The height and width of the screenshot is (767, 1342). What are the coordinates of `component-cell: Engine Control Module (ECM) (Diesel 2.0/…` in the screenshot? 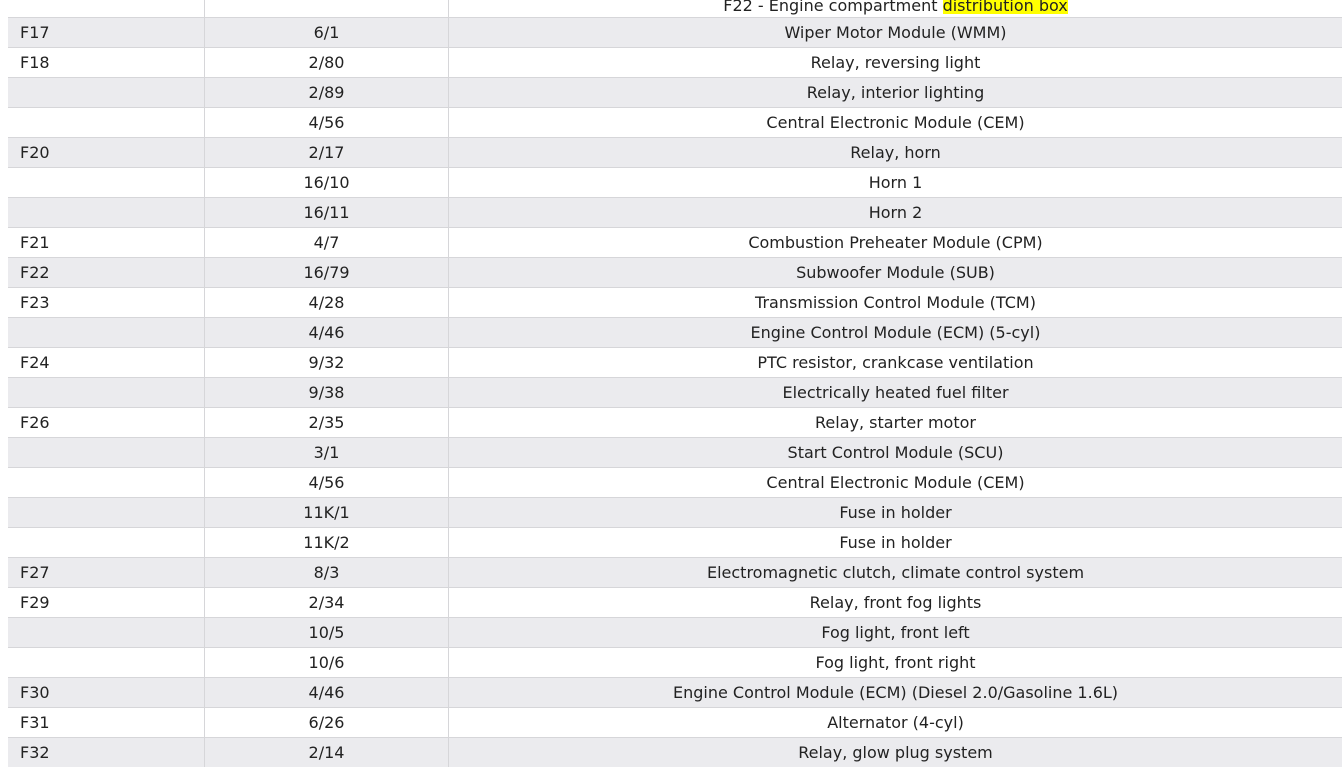 It's located at (895, 692).